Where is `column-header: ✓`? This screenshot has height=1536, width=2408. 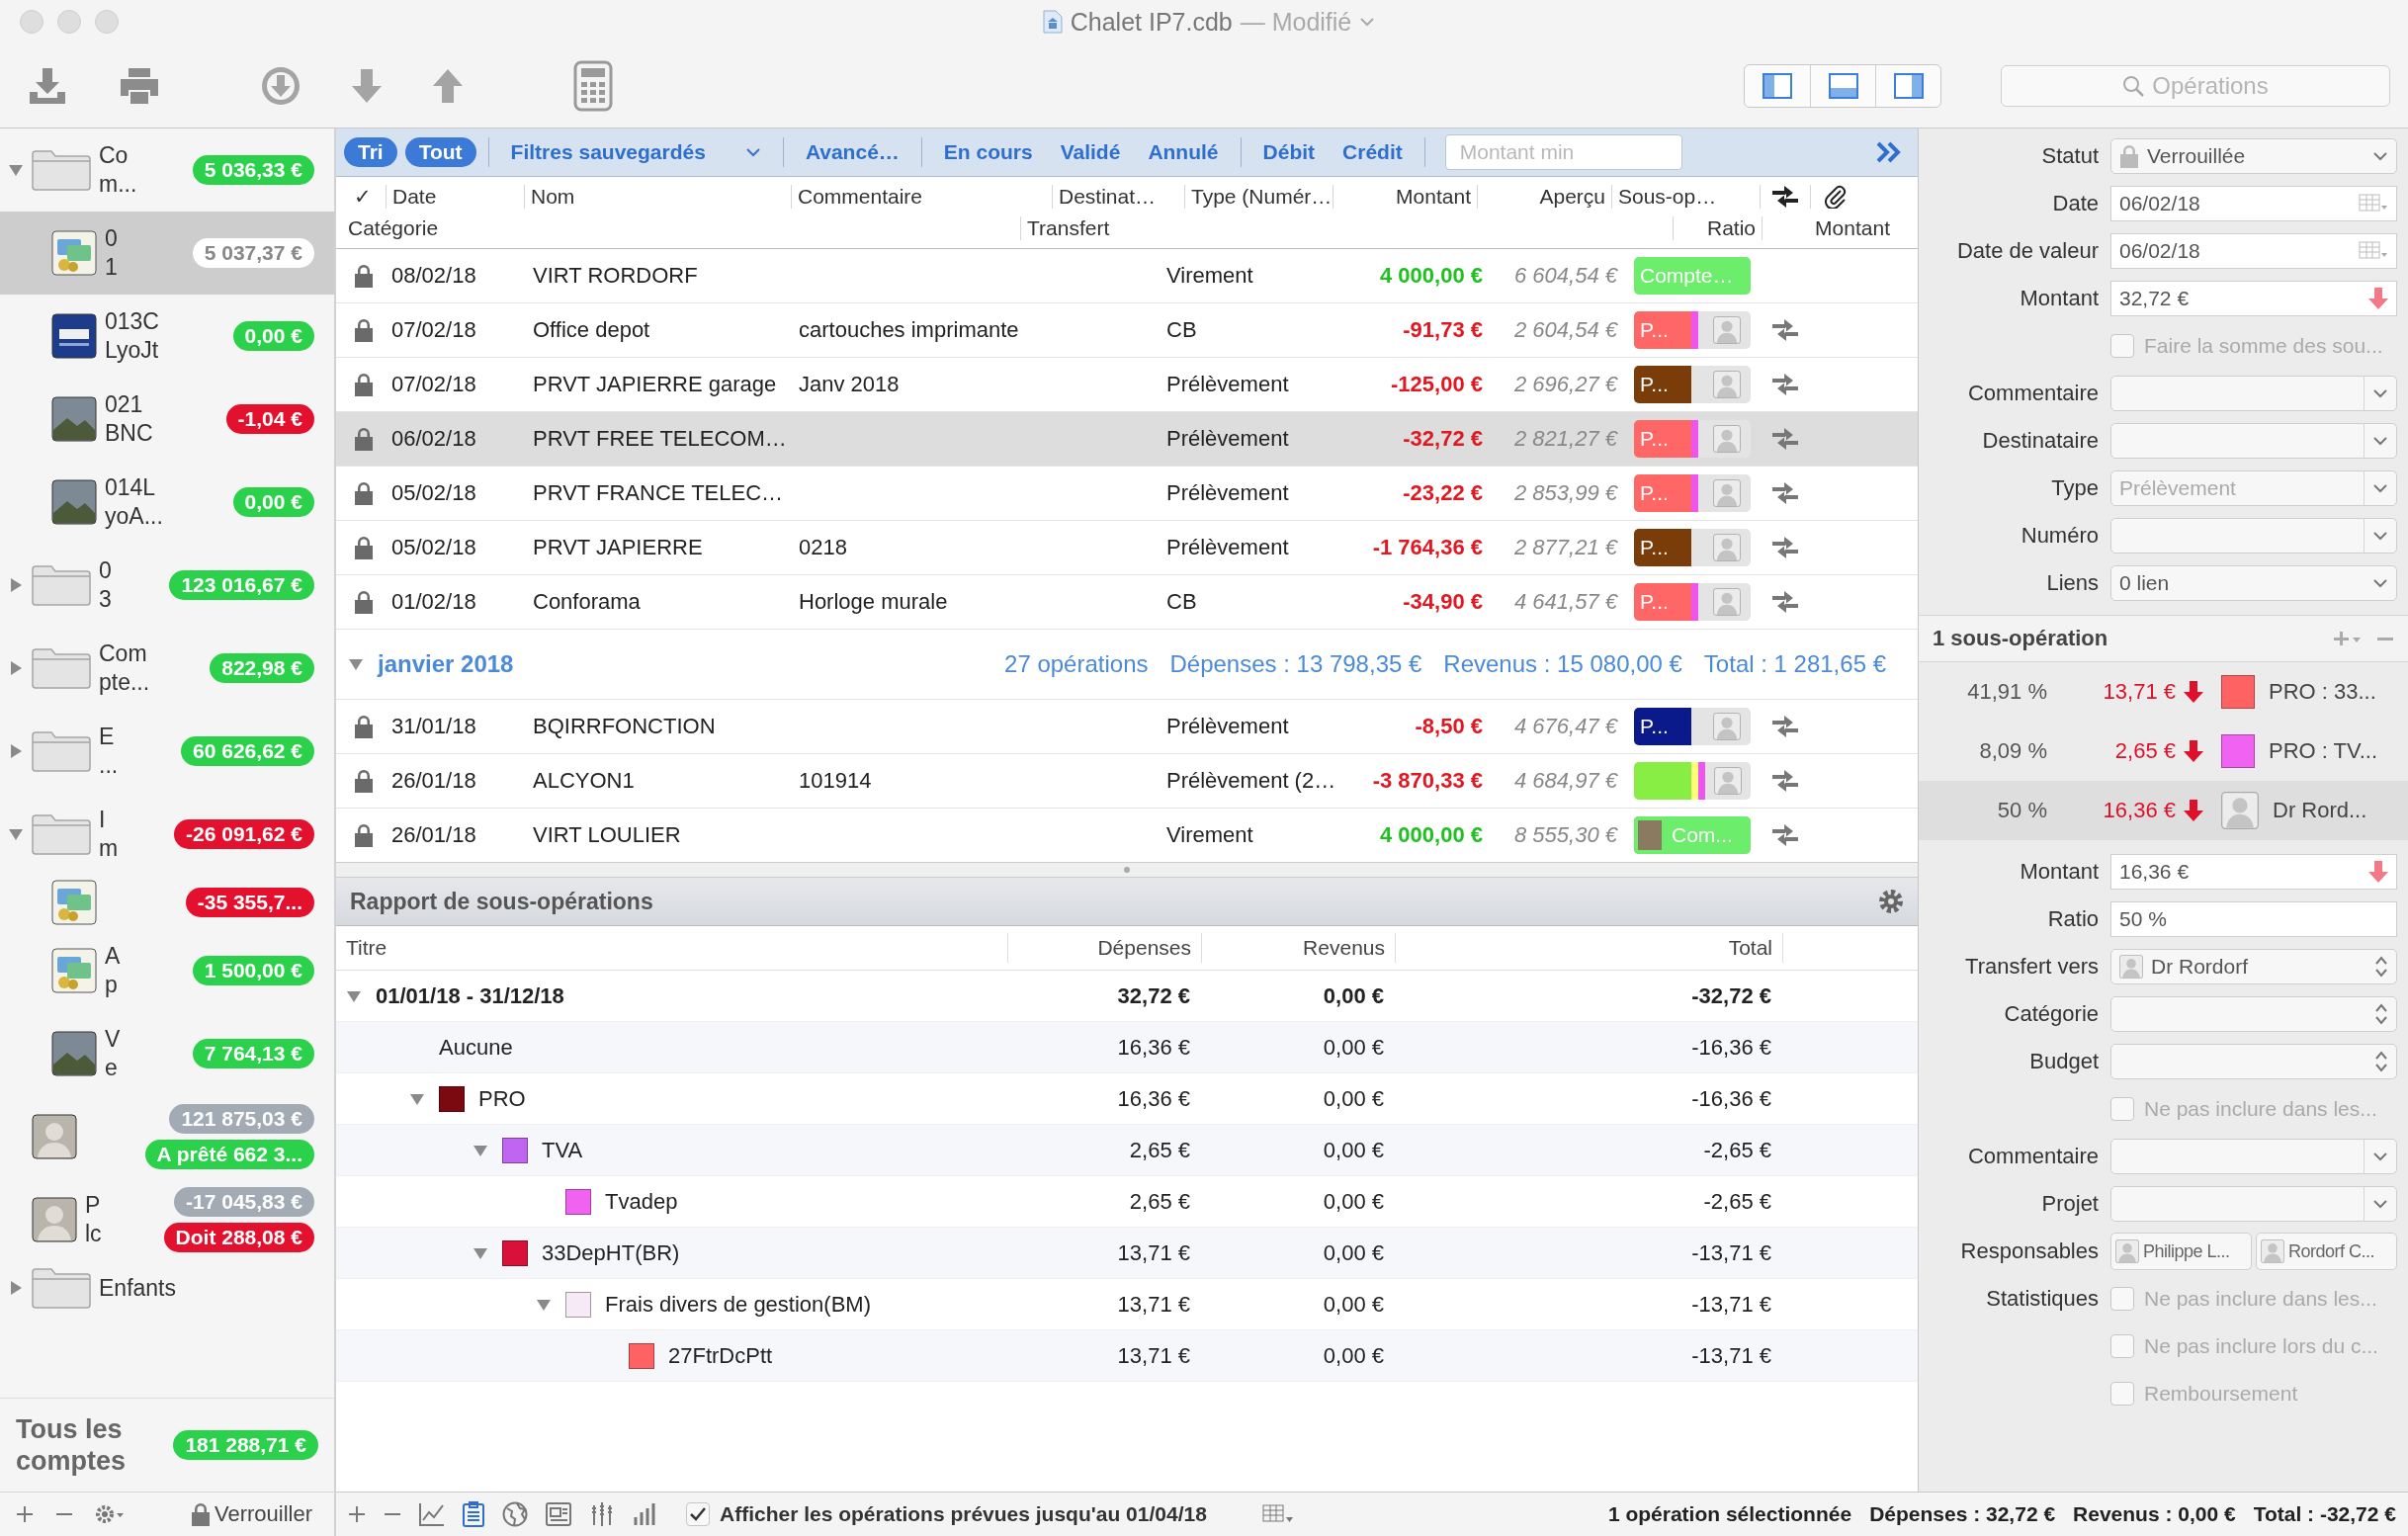
column-header: ✓ is located at coordinates (361, 197).